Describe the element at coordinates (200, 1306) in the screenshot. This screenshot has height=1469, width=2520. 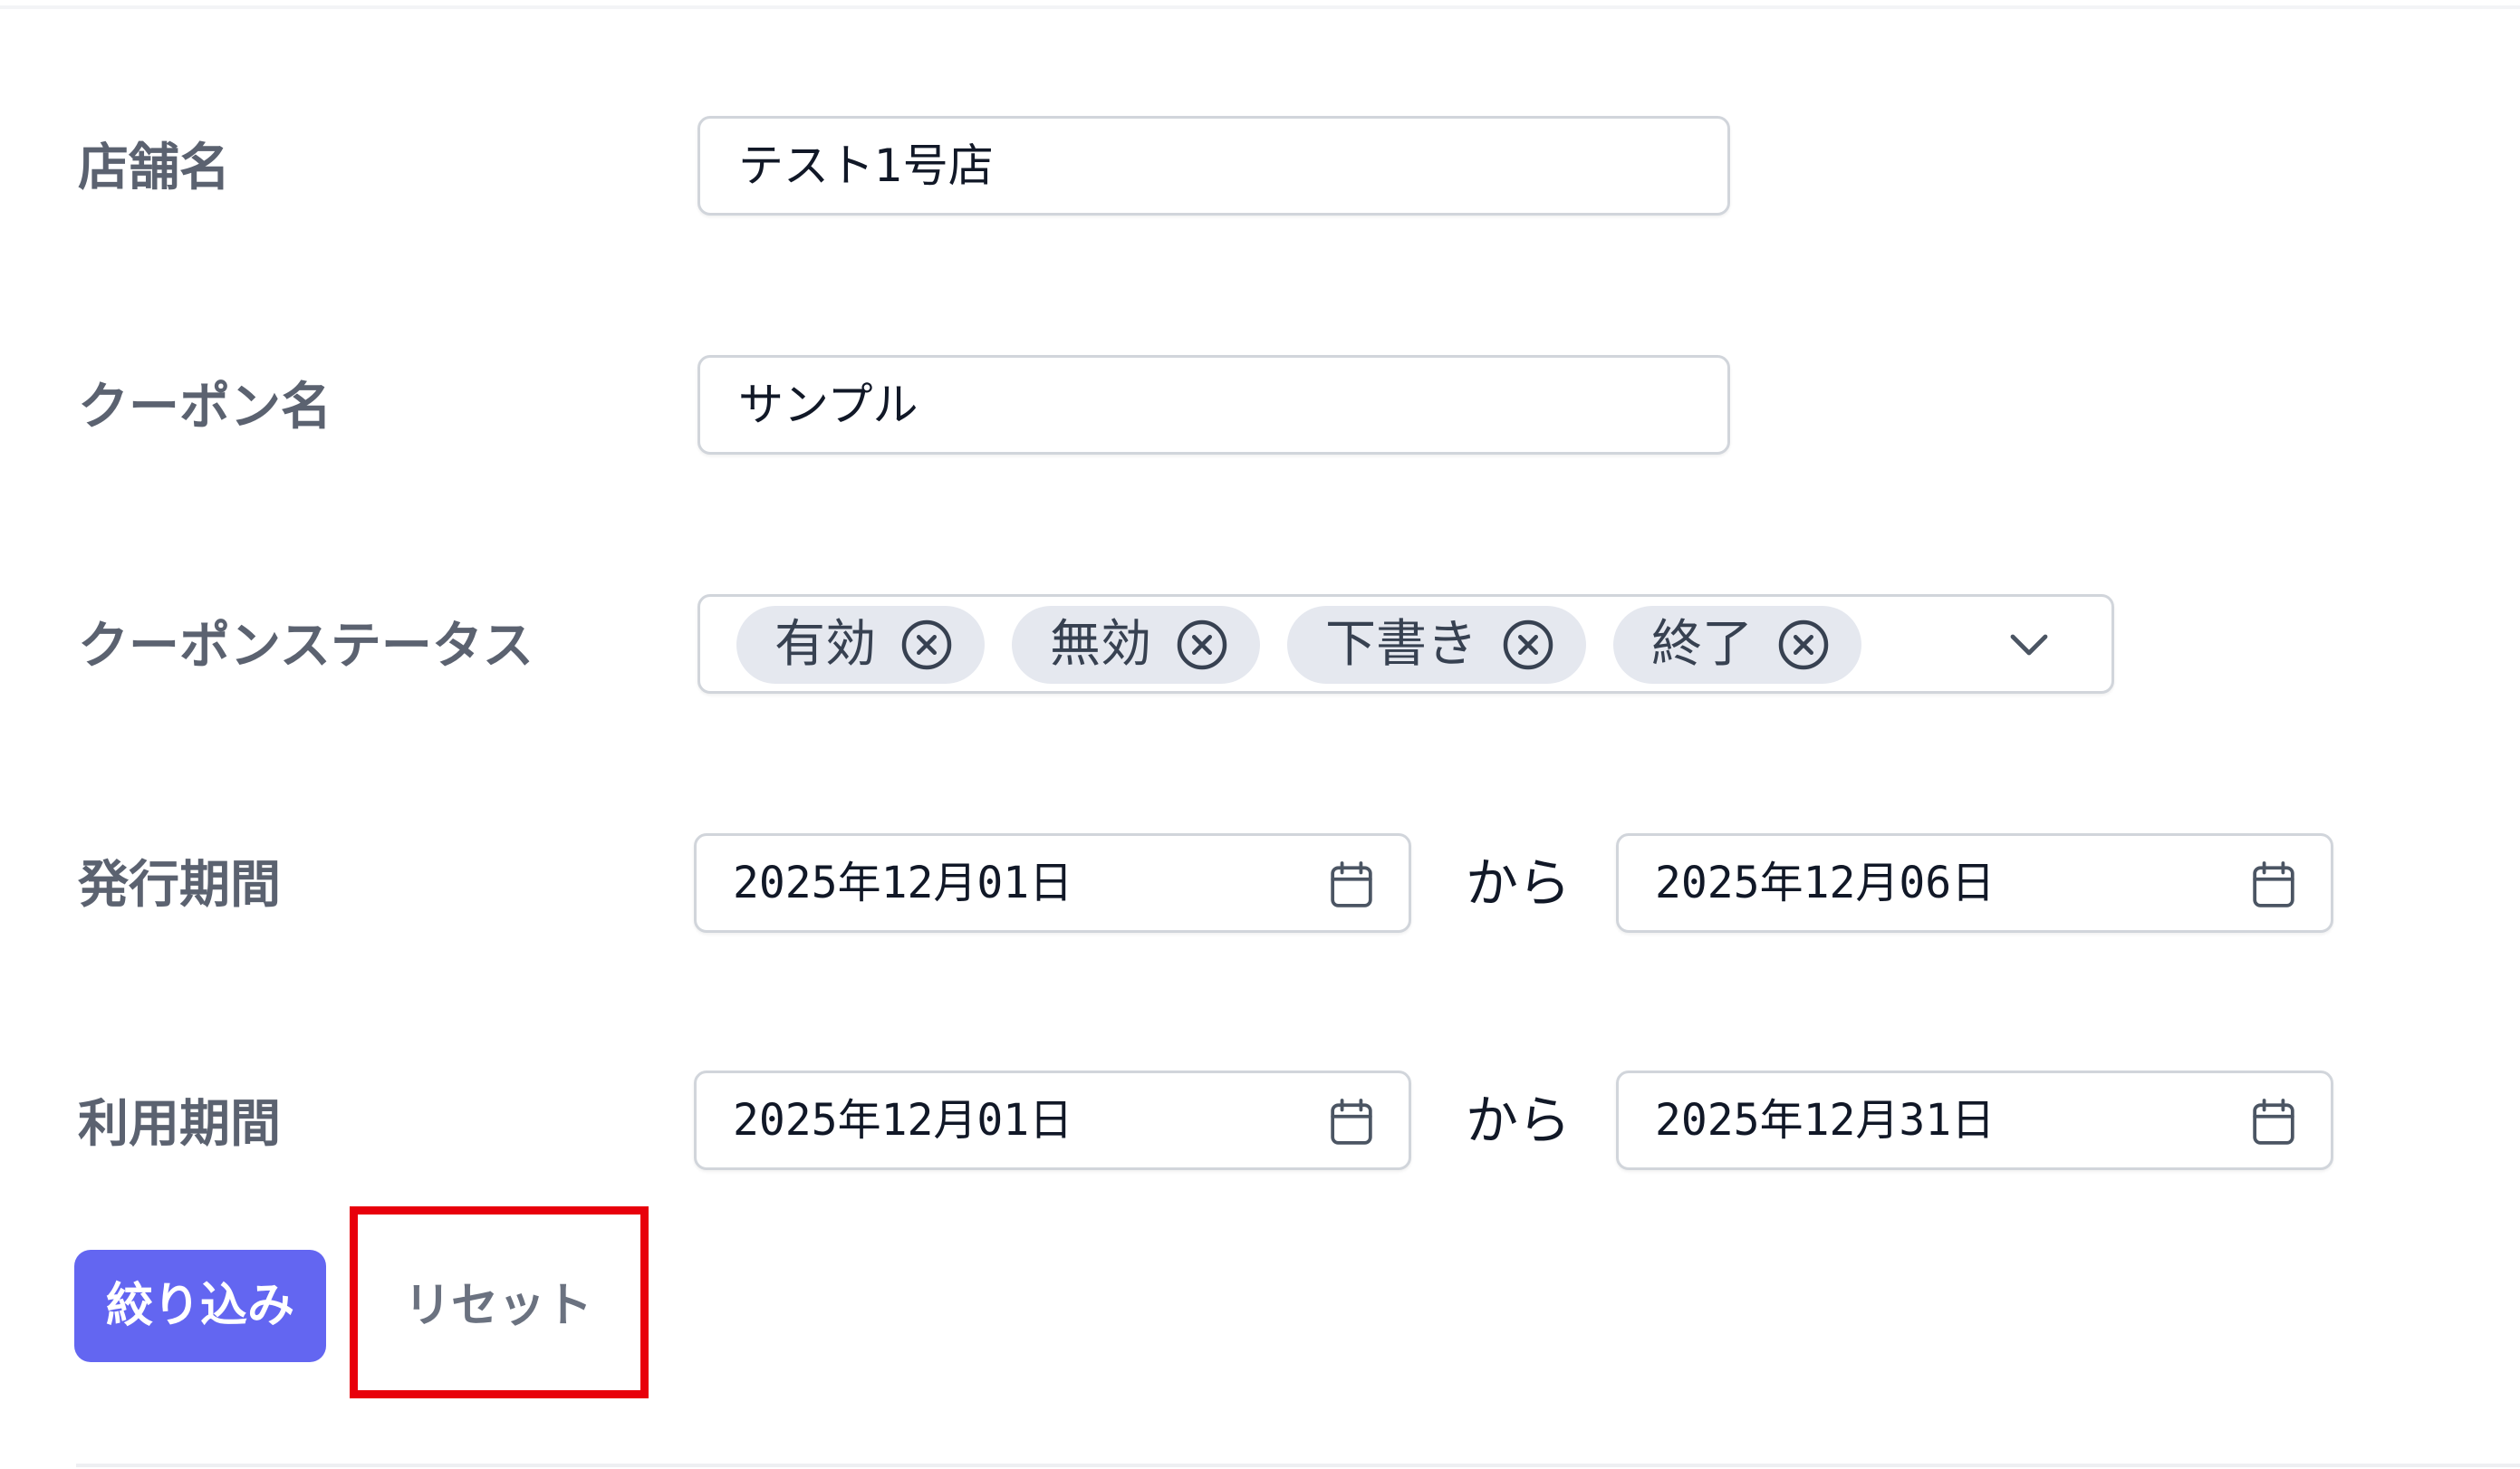
I see `filter-button: 絞り込み` at that location.